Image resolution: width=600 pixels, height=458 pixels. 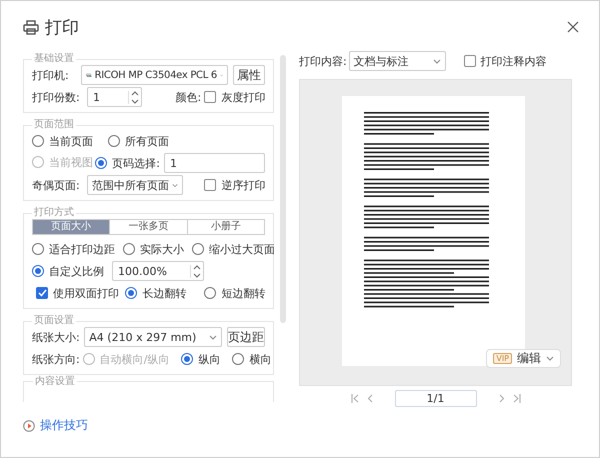 I want to click on paper-size-dropdown: A4 (210 x 297 mm), so click(x=153, y=337).